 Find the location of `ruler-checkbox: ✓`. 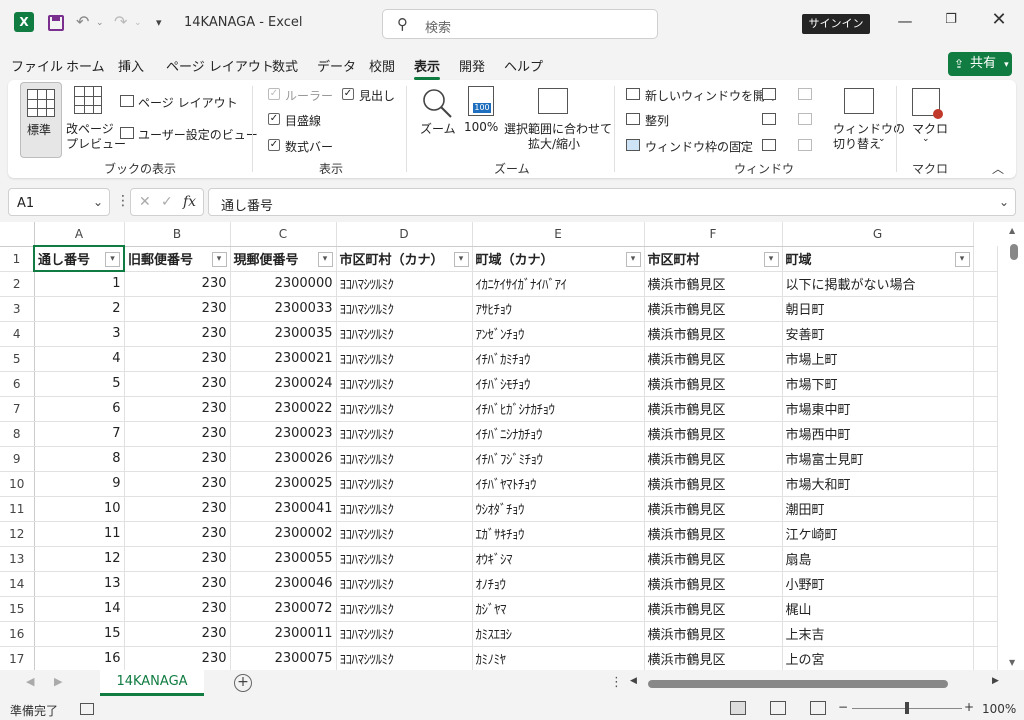

ruler-checkbox: ✓ is located at coordinates (274, 94).